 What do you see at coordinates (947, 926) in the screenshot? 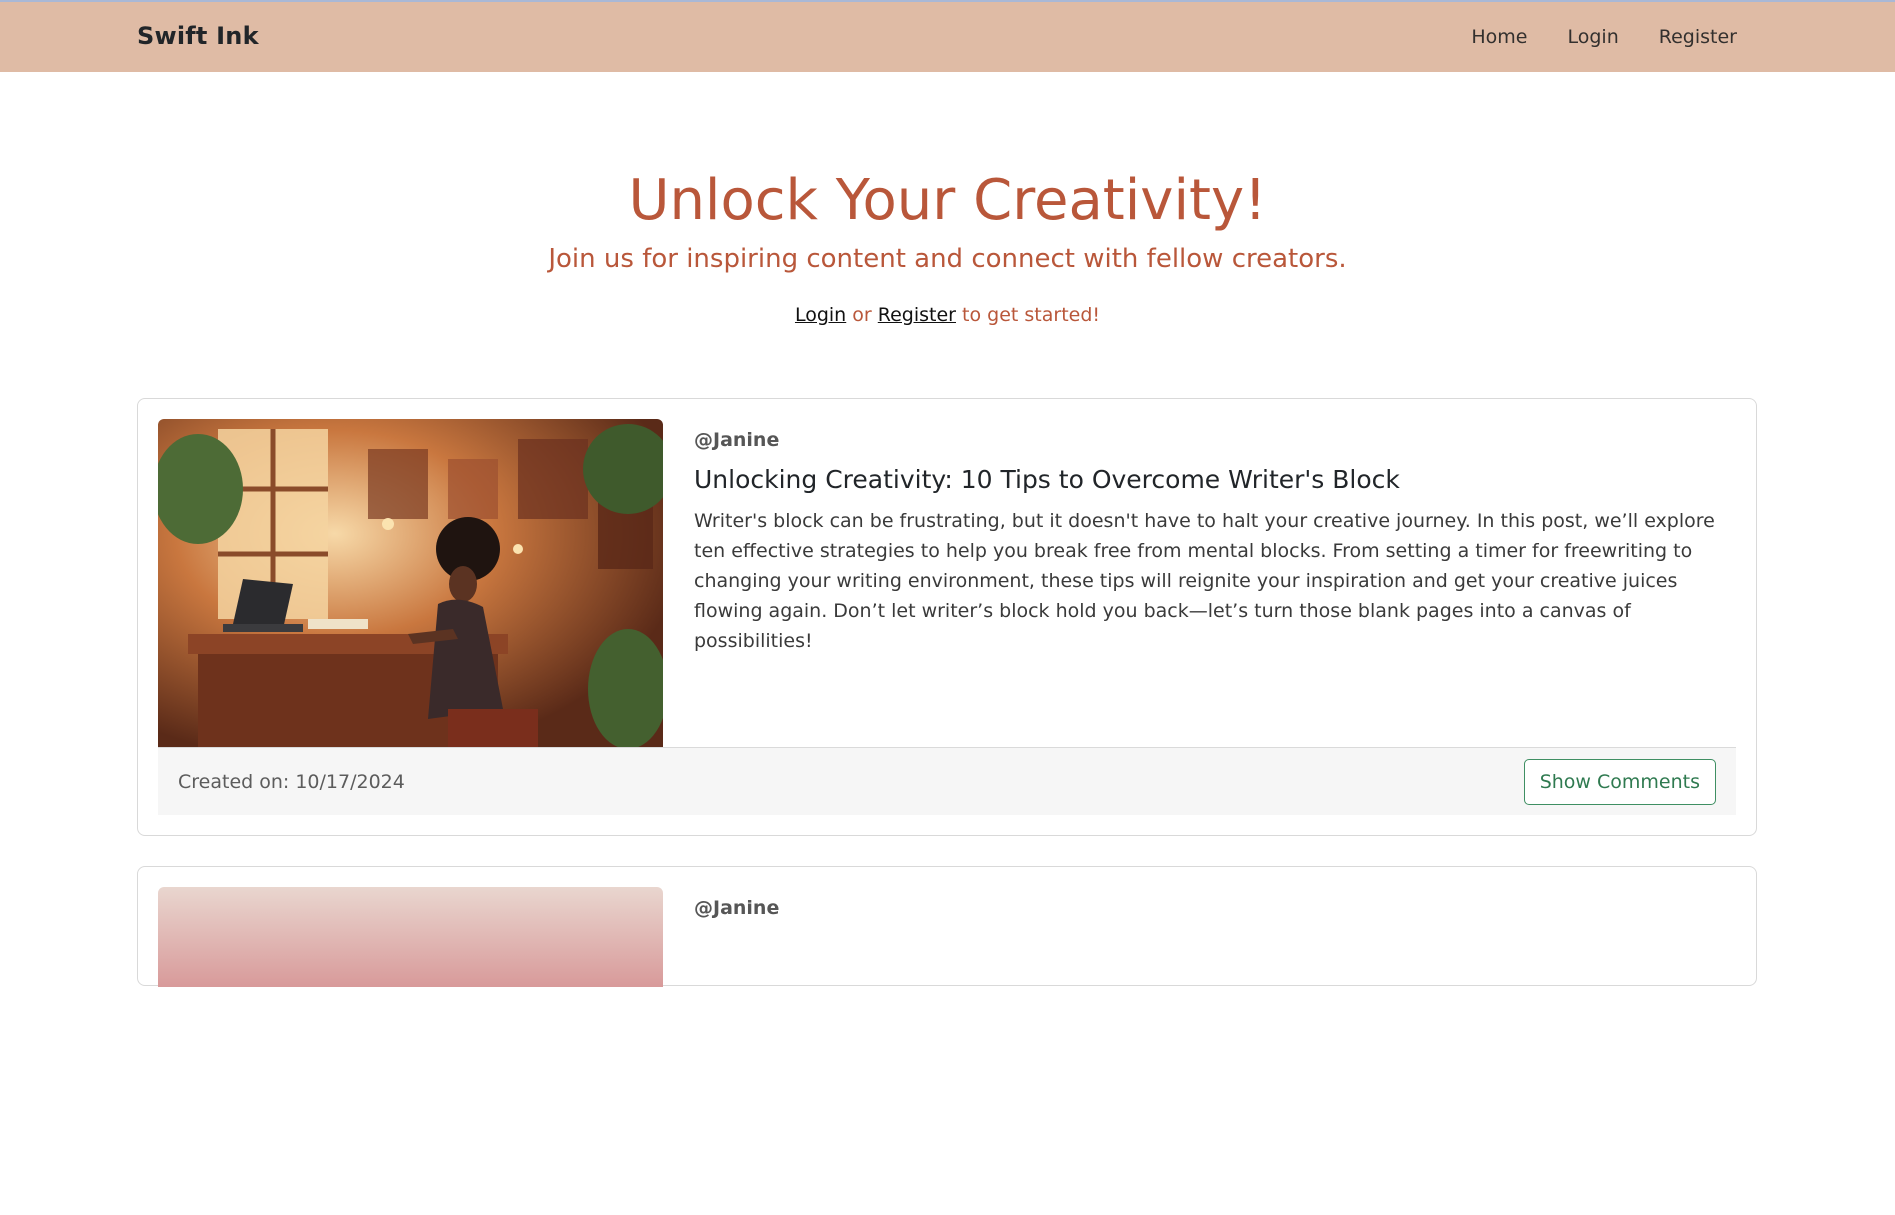
I see `post-card: @Janine` at bounding box center [947, 926].